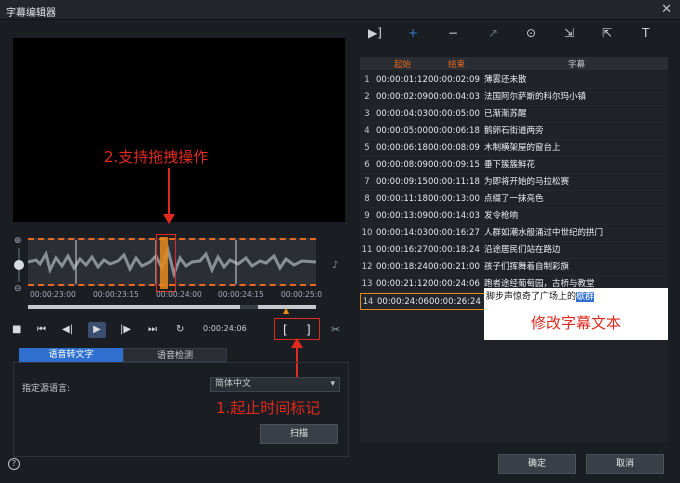 This screenshot has height=483, width=680. I want to click on scan-button: 扫描, so click(299, 434).